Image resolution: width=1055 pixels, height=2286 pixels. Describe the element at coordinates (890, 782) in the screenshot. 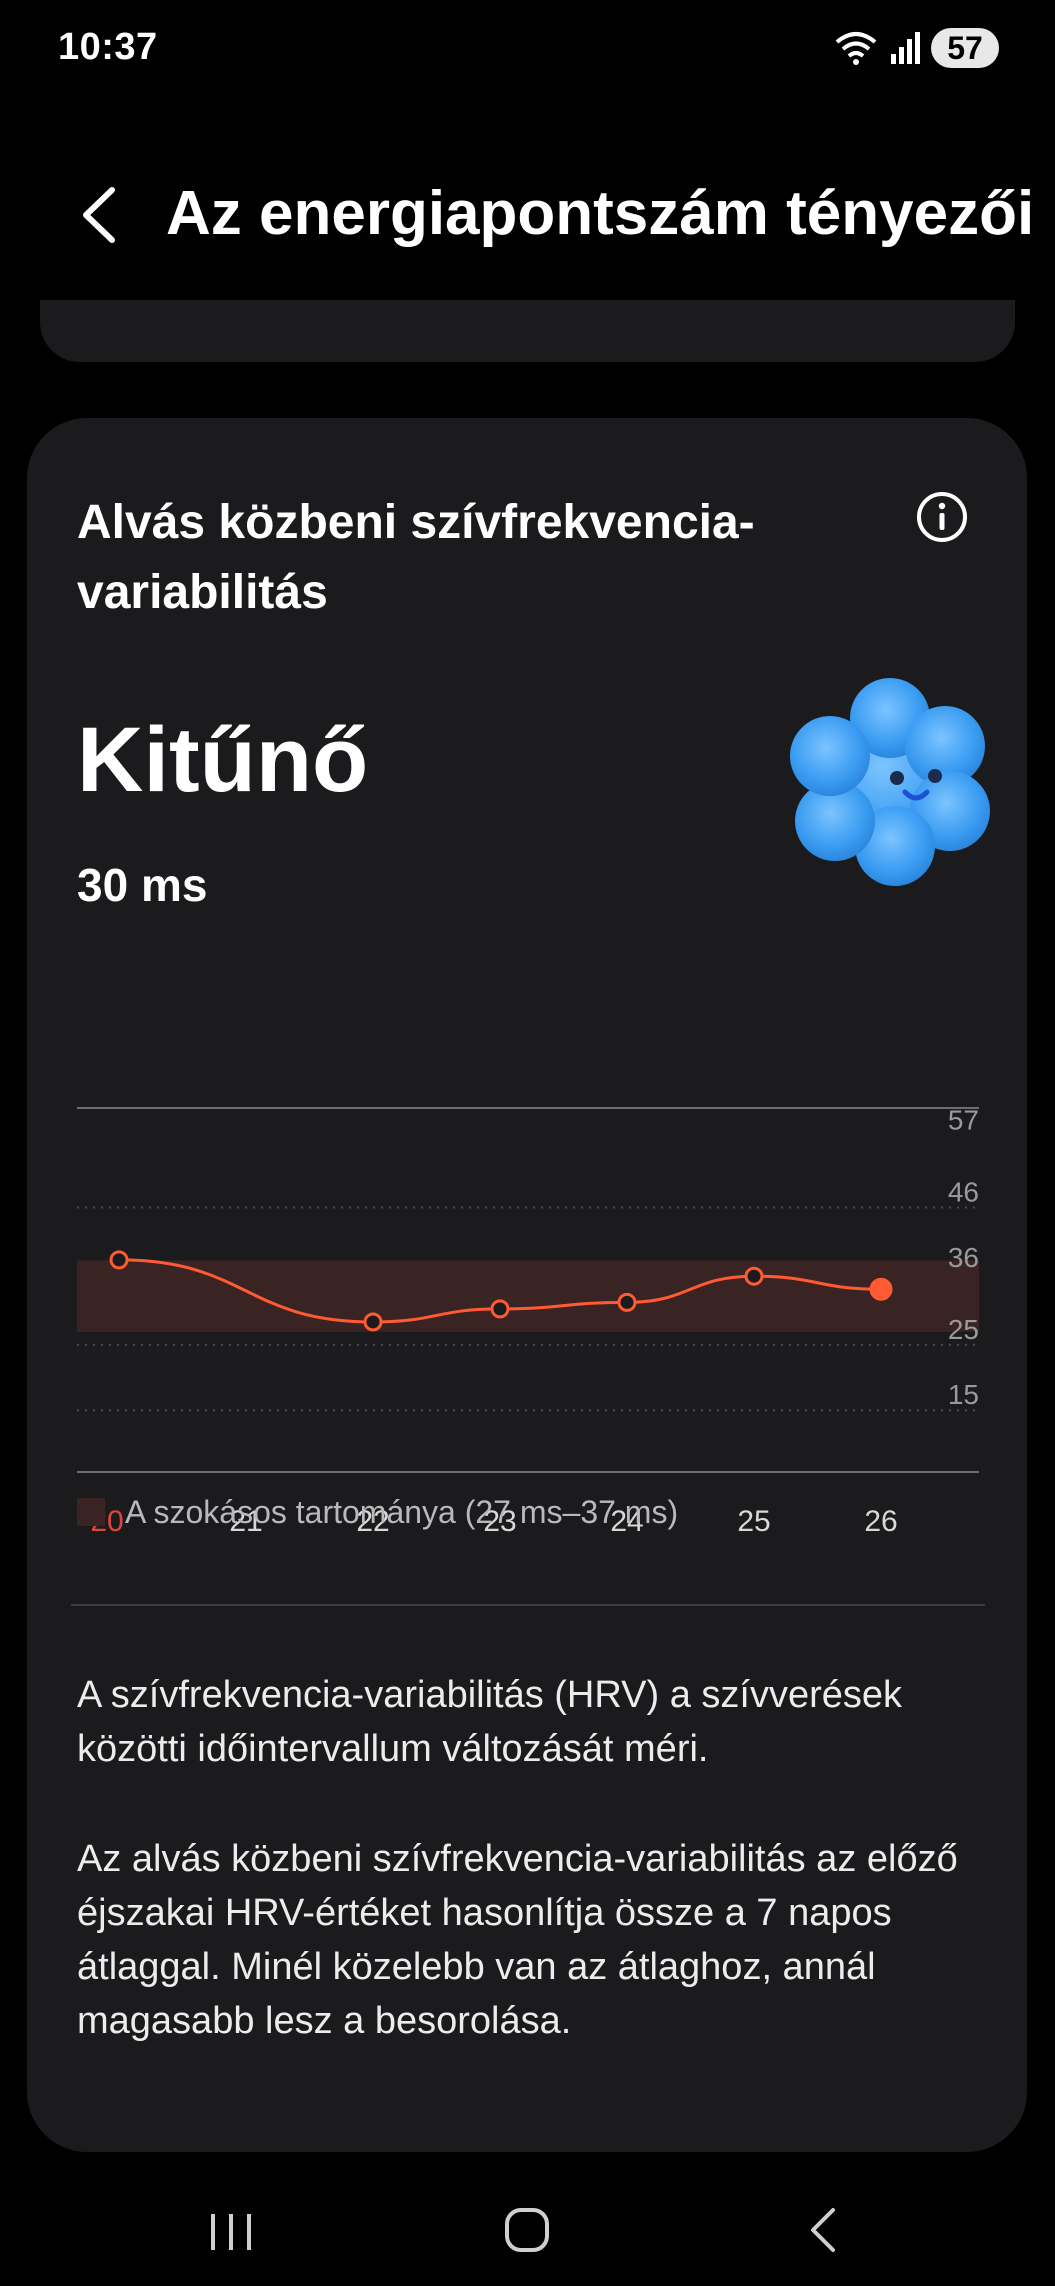

I see `blue-cloud-mascot-icon` at that location.